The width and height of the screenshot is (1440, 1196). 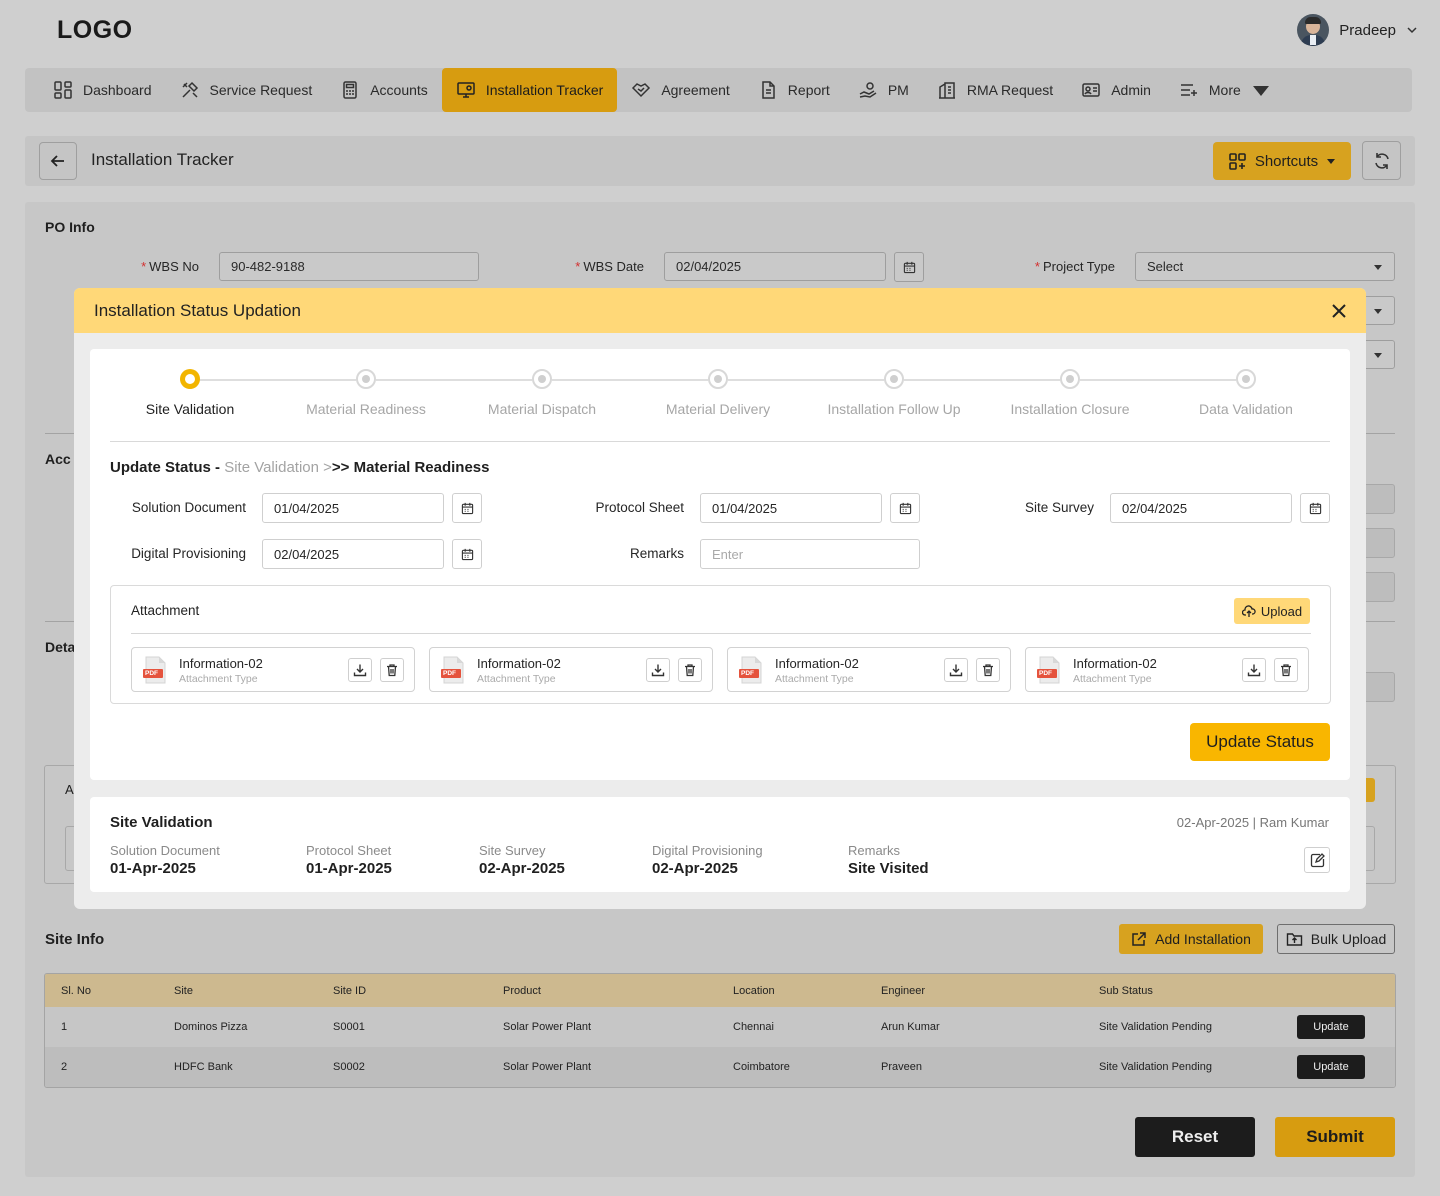 I want to click on step-label: Material Readiness, so click(x=366, y=409).